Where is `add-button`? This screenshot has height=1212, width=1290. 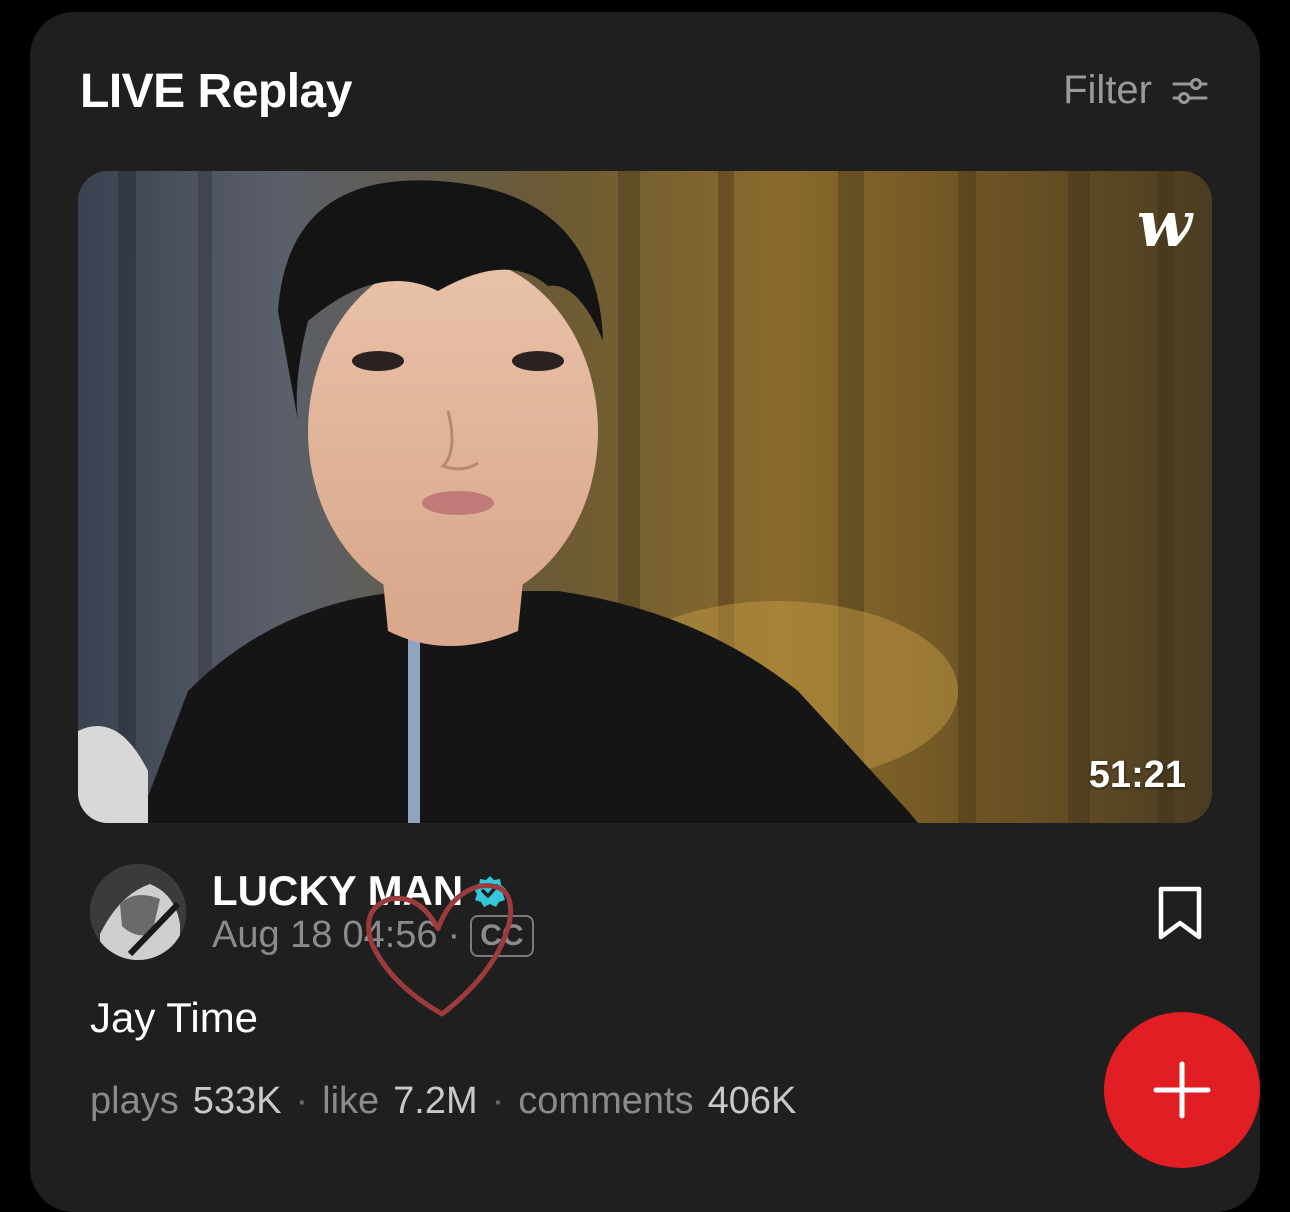
add-button is located at coordinates (1182, 1090).